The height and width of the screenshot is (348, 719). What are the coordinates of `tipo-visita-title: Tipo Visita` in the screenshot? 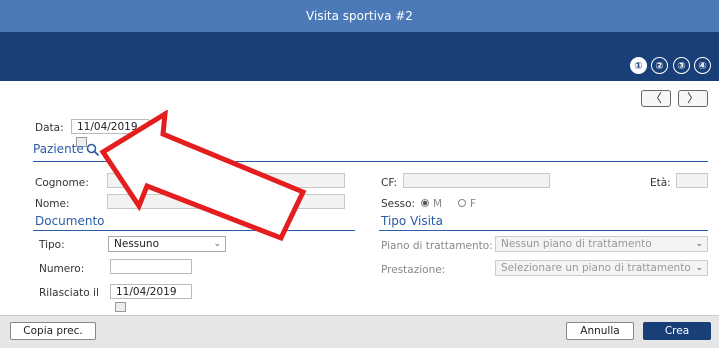 It's located at (412, 221).